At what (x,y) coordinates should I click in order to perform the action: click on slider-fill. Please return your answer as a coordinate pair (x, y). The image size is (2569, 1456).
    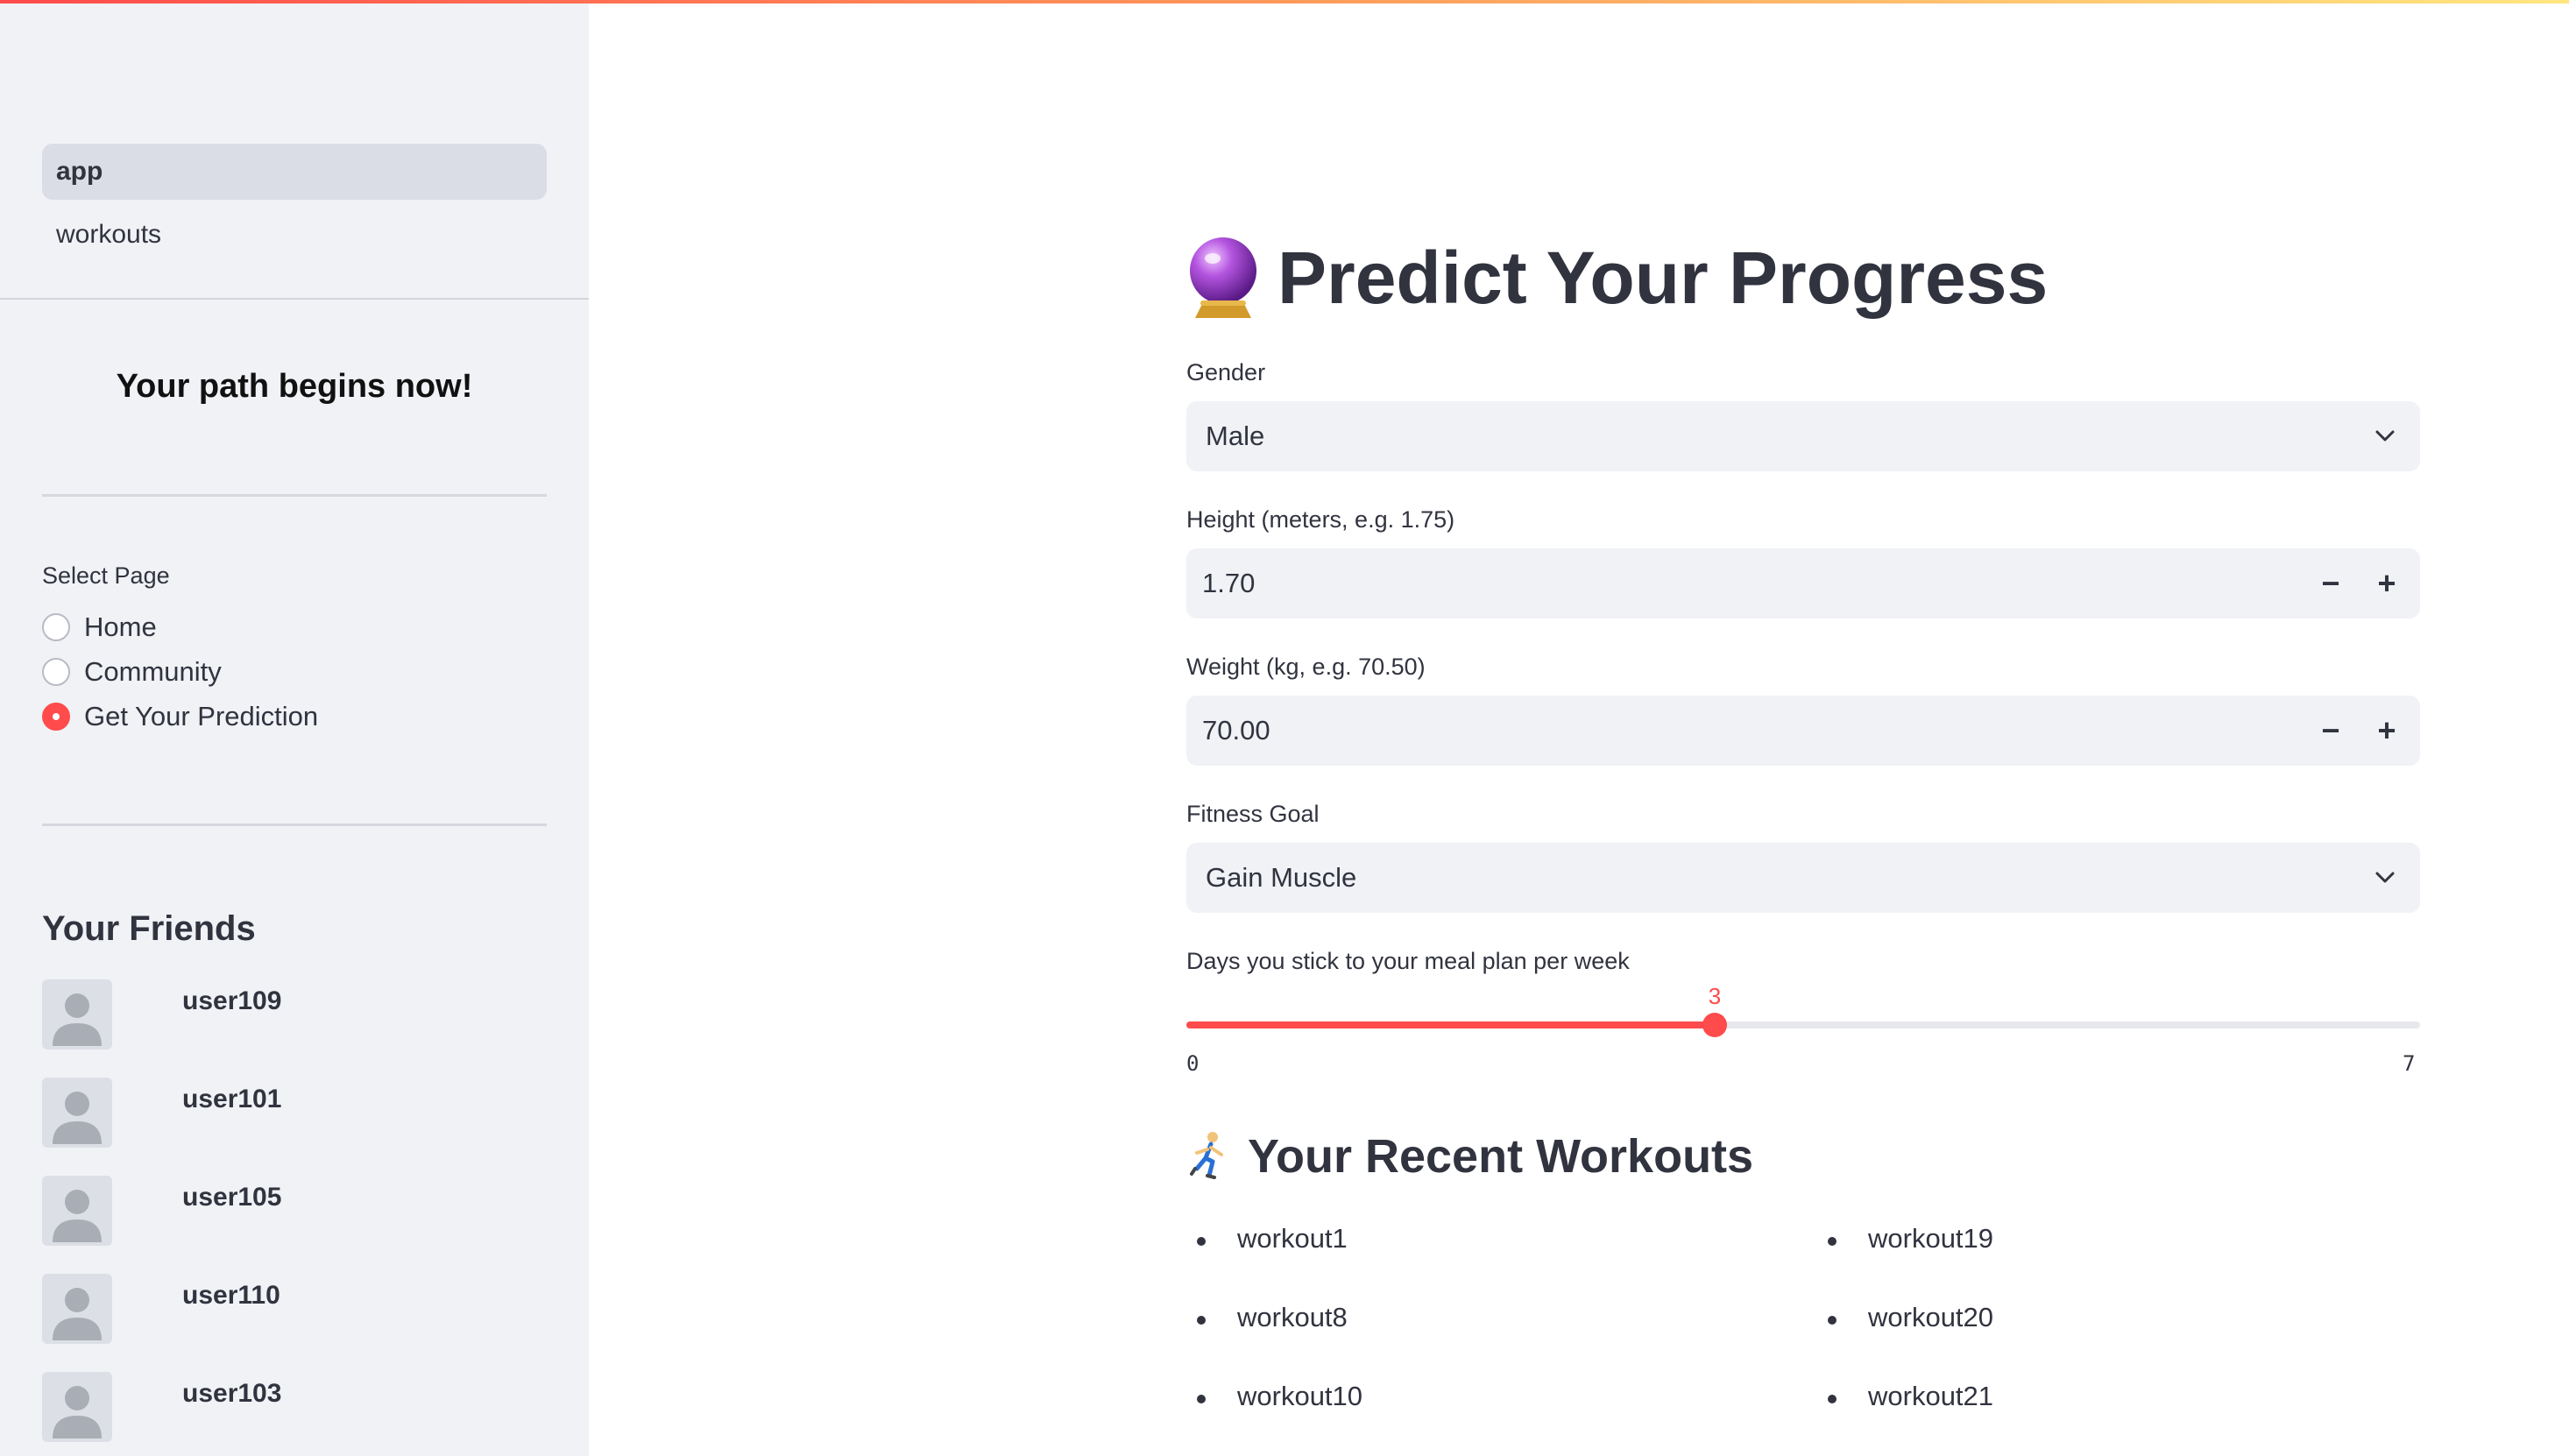
    Looking at the image, I should click on (1450, 1024).